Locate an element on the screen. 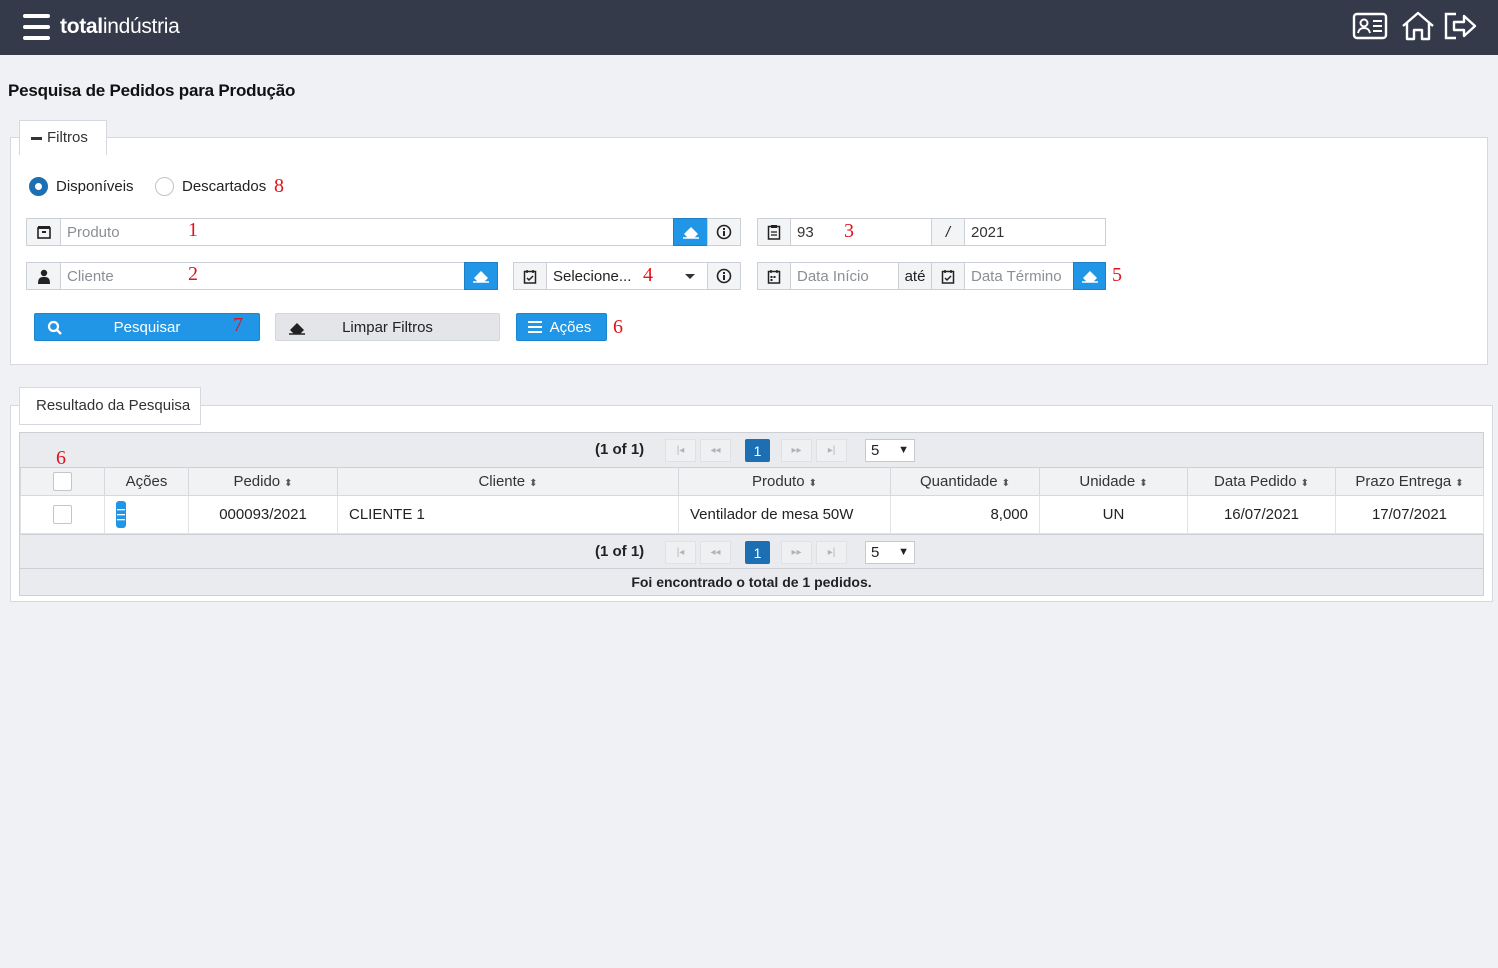 The height and width of the screenshot is (968, 1498). column-label: Unidade is located at coordinates (1107, 481).